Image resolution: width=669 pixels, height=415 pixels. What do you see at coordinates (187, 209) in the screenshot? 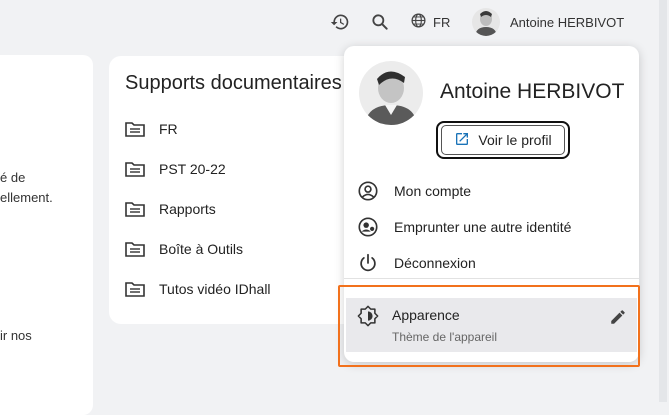
I see `list-item-label: Rapports` at bounding box center [187, 209].